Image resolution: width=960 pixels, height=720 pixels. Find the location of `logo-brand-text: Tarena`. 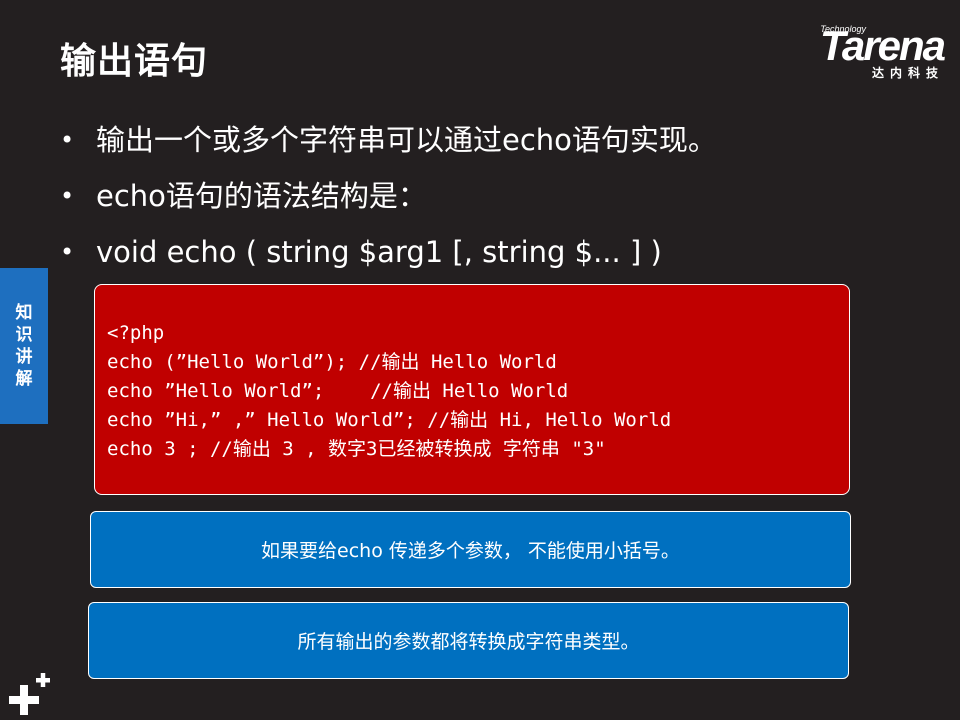

logo-brand-text: Tarena is located at coordinates (882, 45).